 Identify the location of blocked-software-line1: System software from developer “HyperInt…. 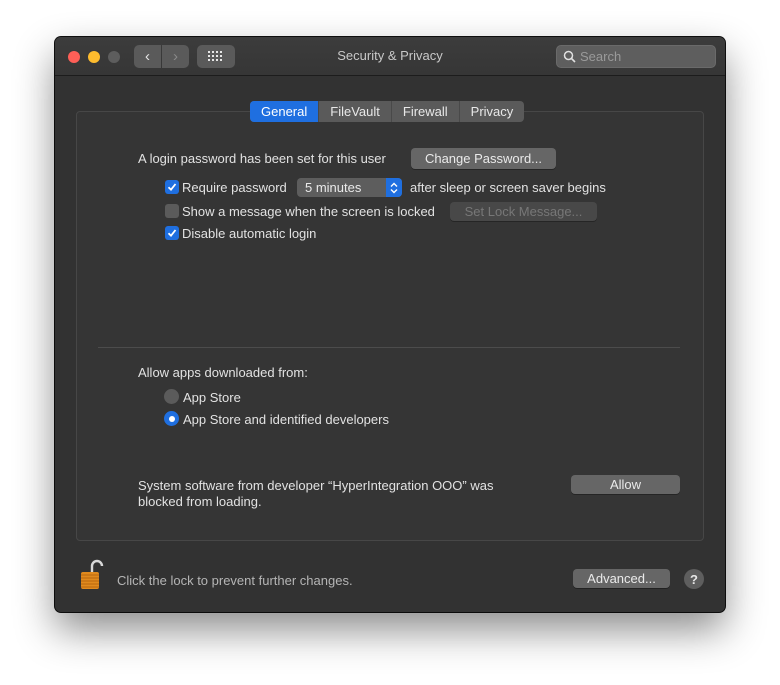
(316, 485).